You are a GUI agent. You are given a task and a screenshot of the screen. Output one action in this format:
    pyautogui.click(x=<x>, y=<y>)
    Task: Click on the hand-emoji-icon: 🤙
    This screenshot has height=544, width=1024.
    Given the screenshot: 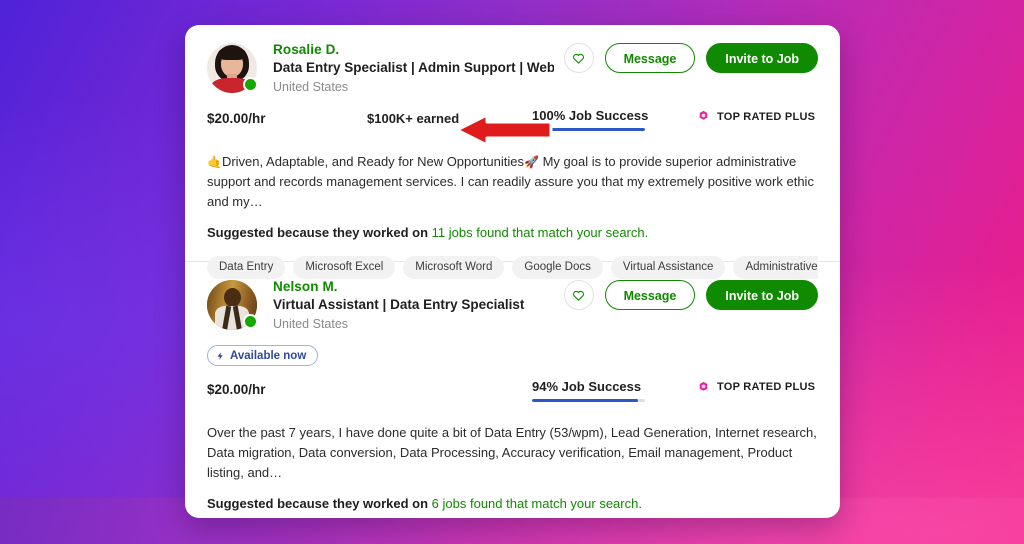 What is the action you would take?
    pyautogui.click(x=214, y=162)
    